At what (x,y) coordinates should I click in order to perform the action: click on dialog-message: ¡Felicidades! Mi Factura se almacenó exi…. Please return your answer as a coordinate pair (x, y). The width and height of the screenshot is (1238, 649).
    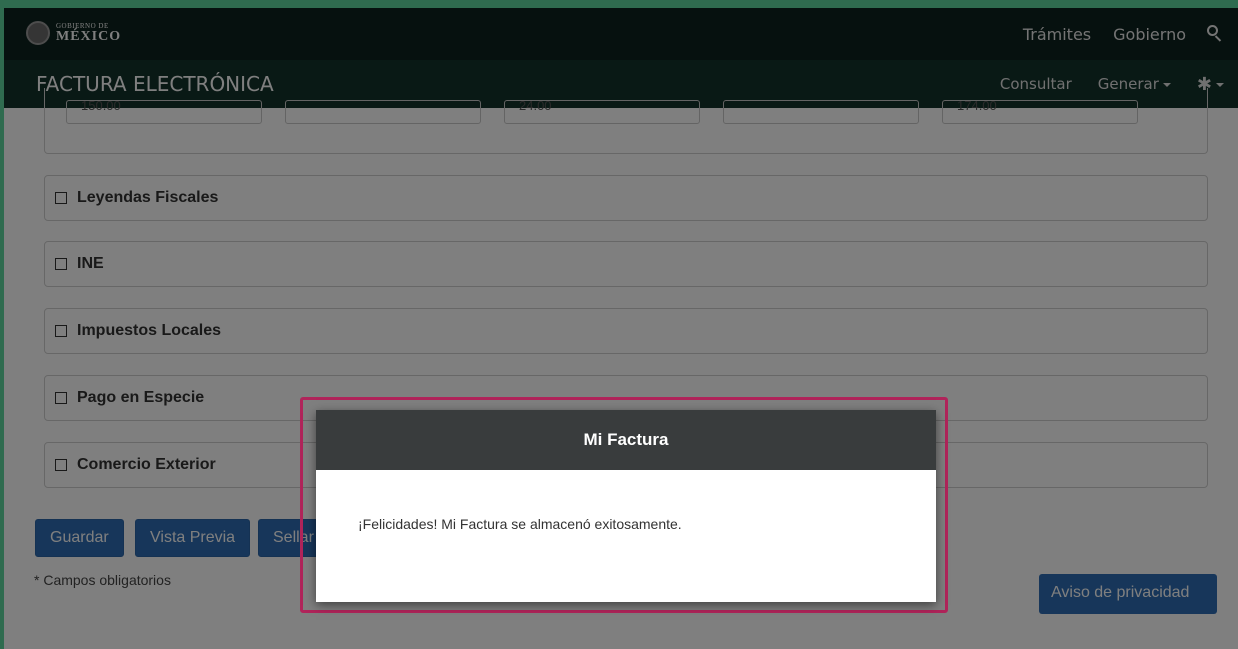
    Looking at the image, I should click on (520, 524).